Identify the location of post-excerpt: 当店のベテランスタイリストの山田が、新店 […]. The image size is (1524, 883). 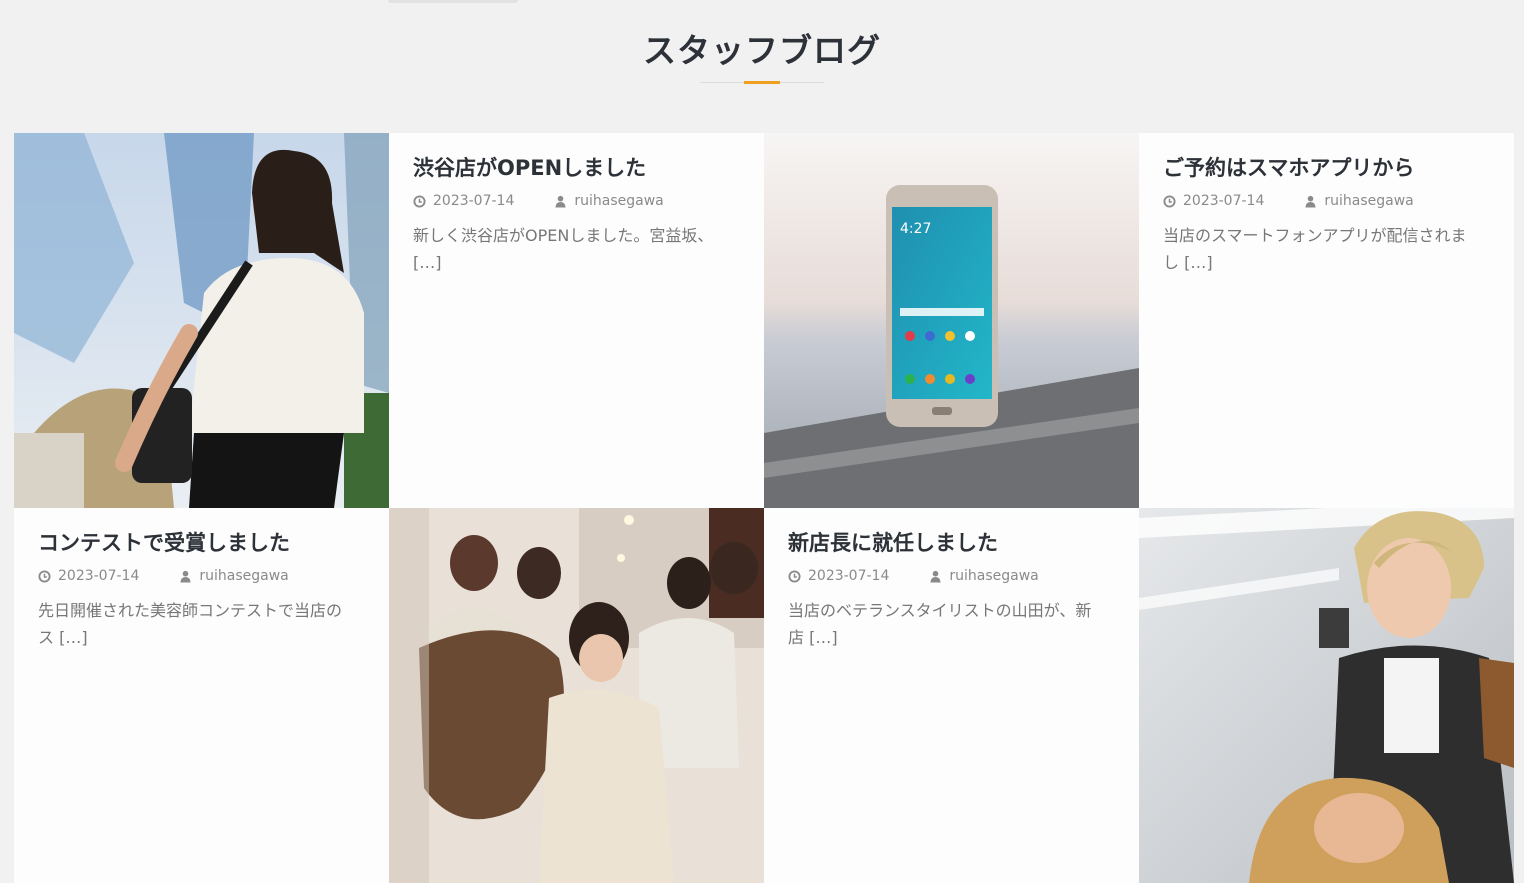
(940, 624).